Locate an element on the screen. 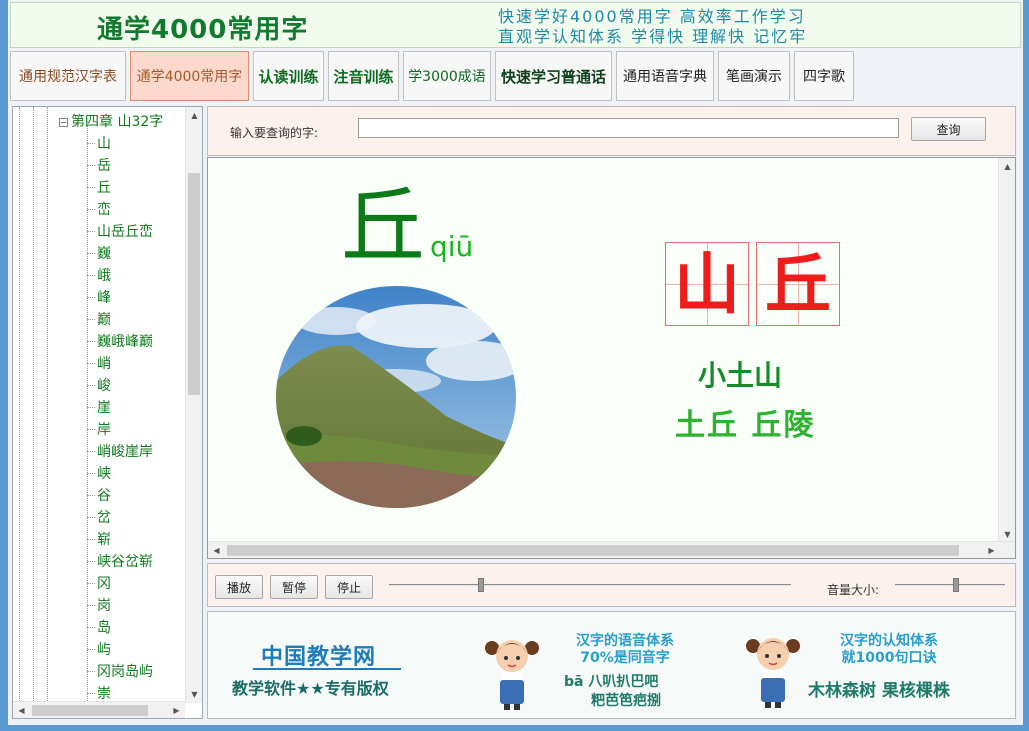  character-meaning: 小土山 is located at coordinates (740, 375).